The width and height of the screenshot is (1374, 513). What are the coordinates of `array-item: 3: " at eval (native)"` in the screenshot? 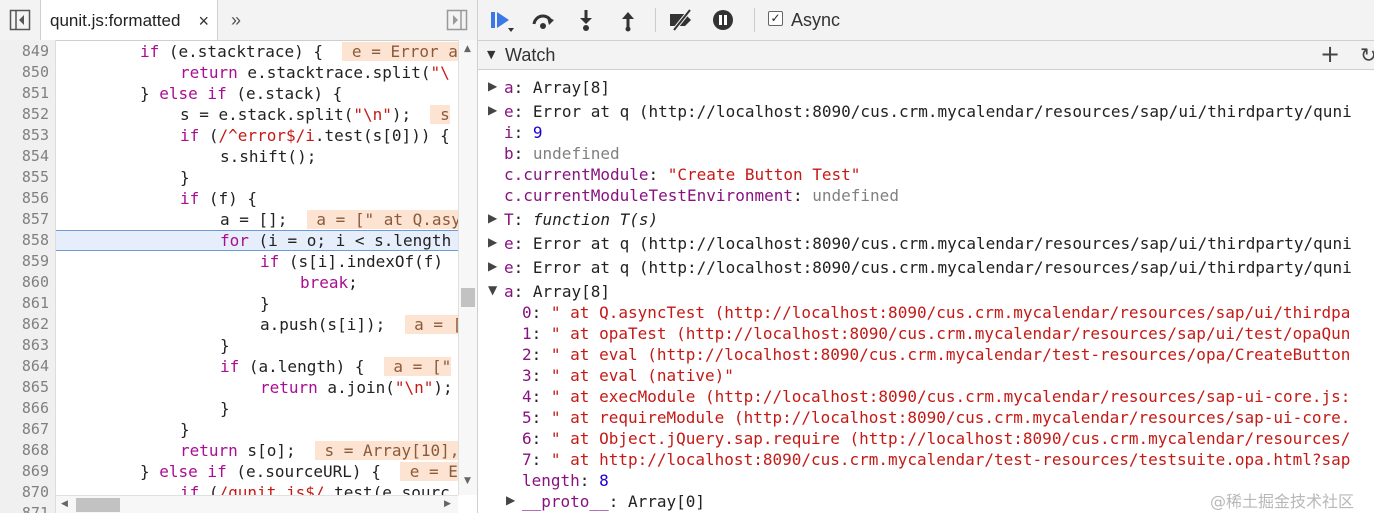 It's located at (628, 375).